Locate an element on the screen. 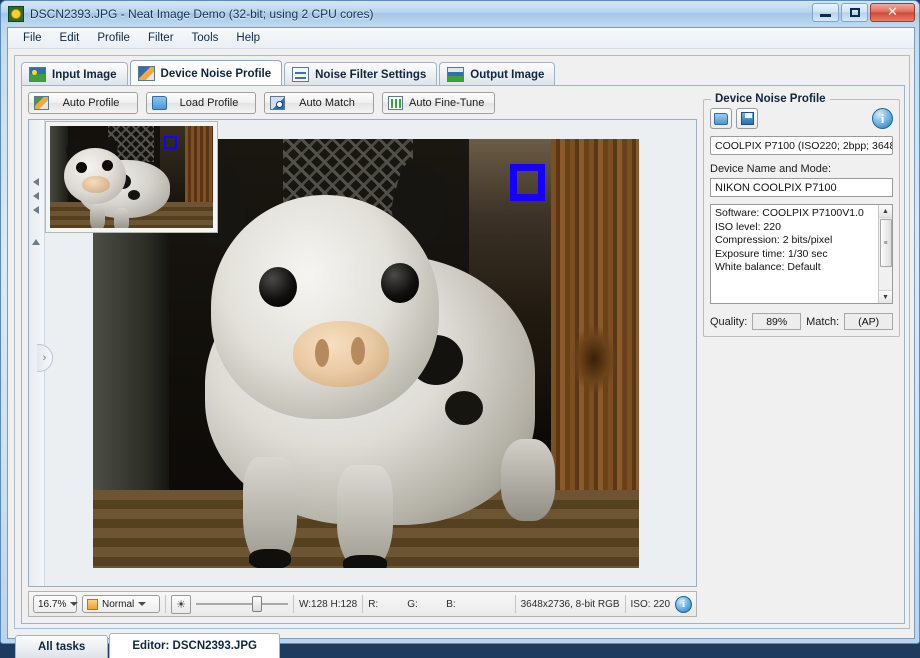  auto-profile-label: Auto Profile is located at coordinates (91, 103).